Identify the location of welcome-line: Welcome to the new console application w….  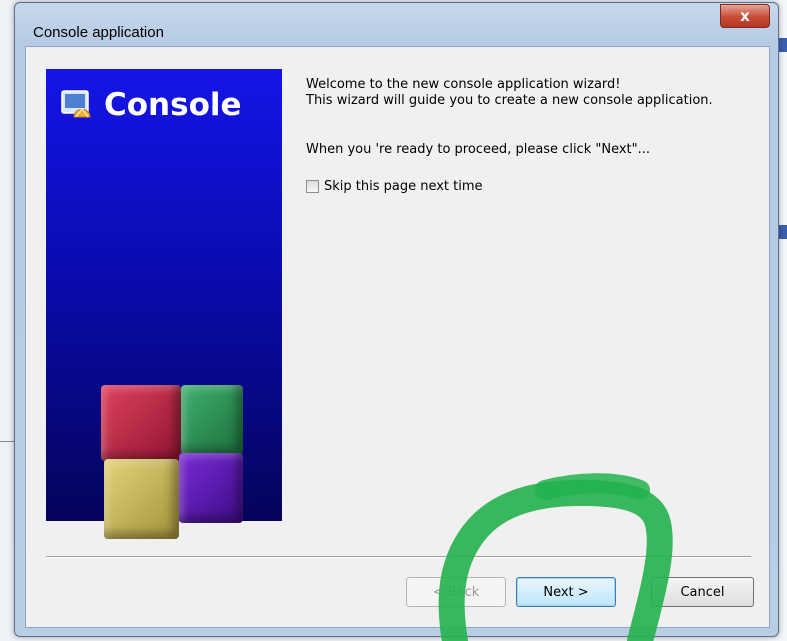
(463, 84).